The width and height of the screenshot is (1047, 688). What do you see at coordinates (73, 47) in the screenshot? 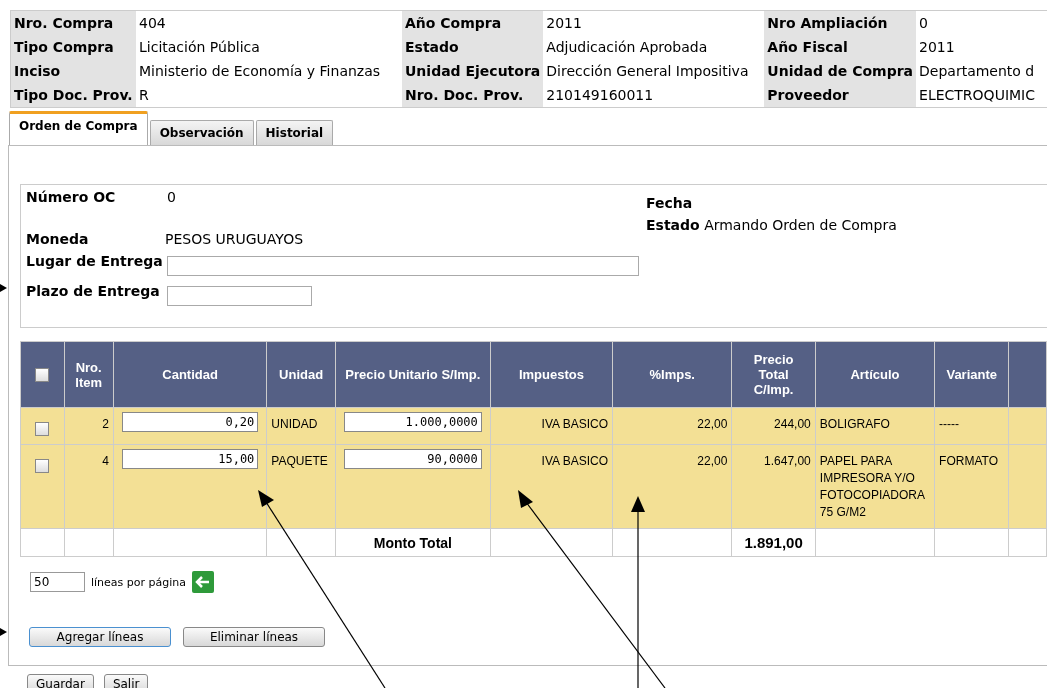
I see `field-label: Tipo Compra` at bounding box center [73, 47].